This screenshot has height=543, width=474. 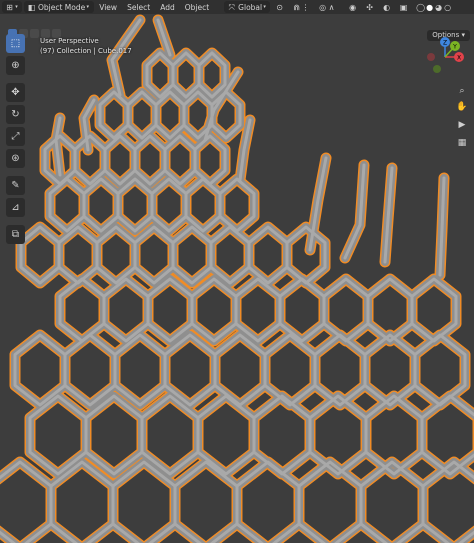 I want to click on ortho-toggle-button: ▦, so click(x=462, y=143).